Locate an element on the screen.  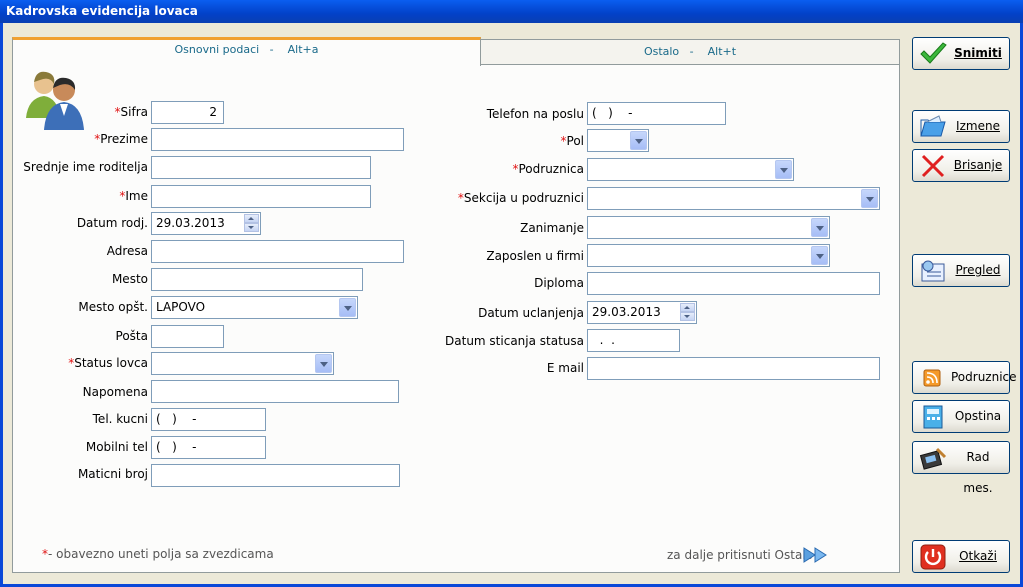
datum-sticanja-input: . . is located at coordinates (633, 340).